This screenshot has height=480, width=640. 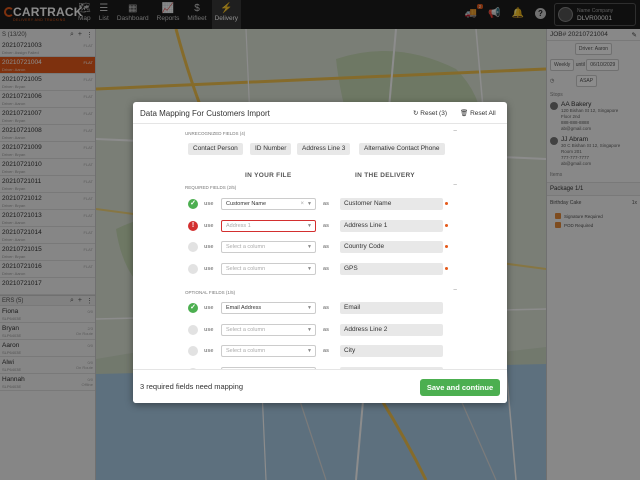 I want to click on trash-icon: 🗑, so click(x=464, y=113).